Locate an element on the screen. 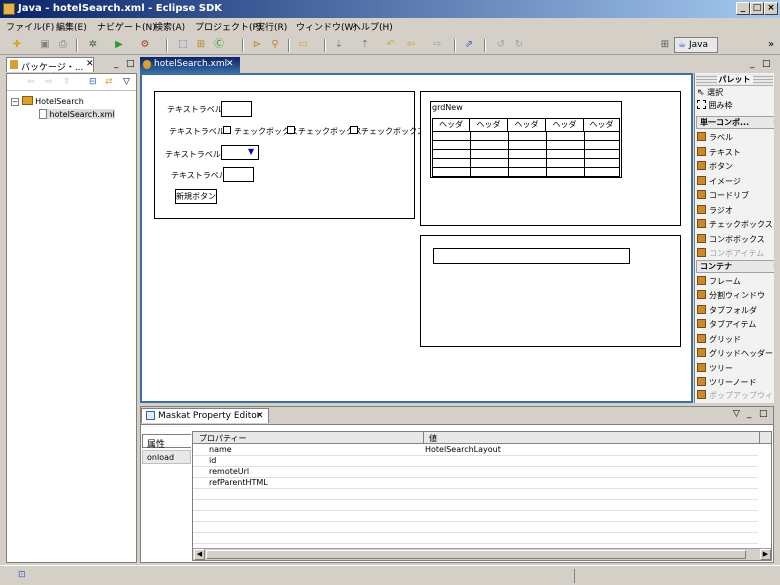 Image resolution: width=780 pixels, height=585 pixels. search-icon: ⚲ is located at coordinates (275, 45).